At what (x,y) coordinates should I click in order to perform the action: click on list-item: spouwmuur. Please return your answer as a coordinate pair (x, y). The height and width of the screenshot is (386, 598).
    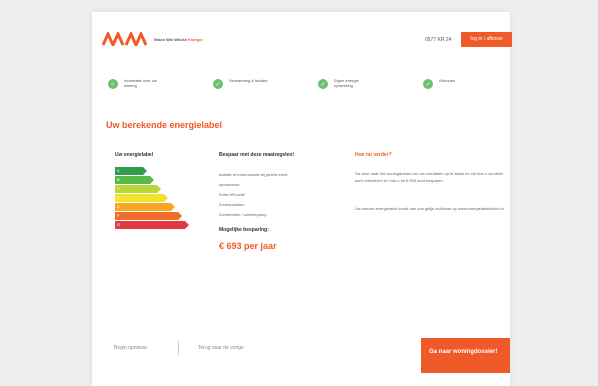
    Looking at the image, I should click on (229, 184).